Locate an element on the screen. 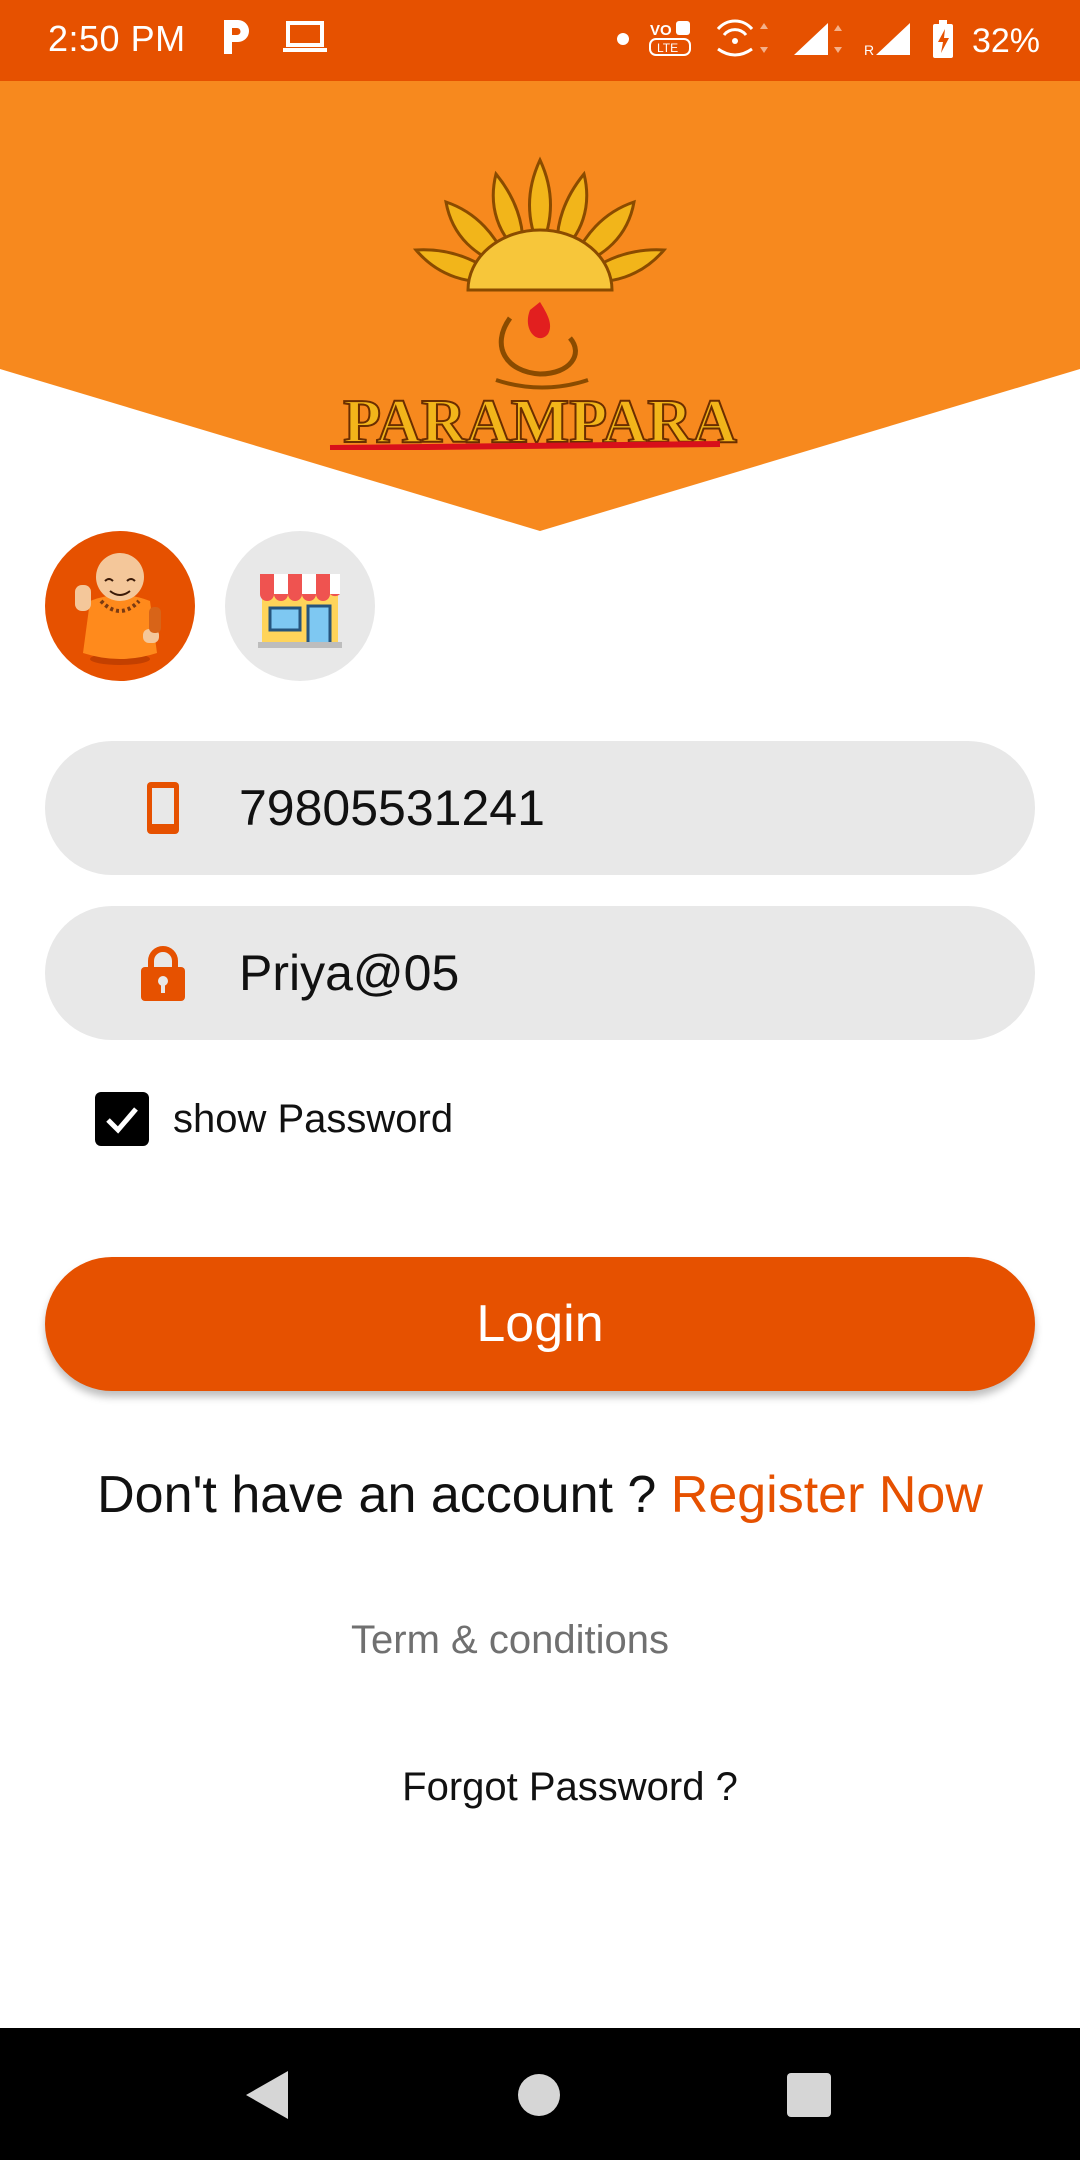 Image resolution: width=1080 pixels, height=2160 pixels. status-left-icons is located at coordinates (273, 39).